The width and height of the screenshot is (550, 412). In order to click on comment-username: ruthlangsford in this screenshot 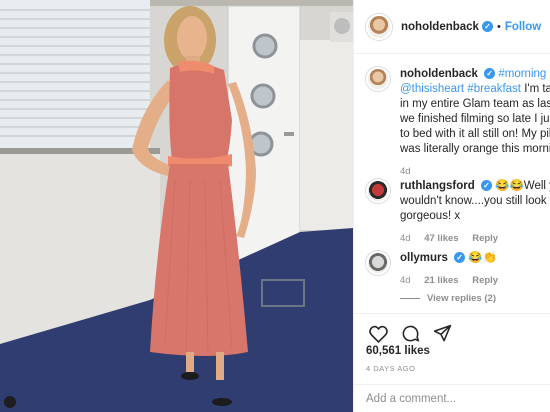, I will do `click(437, 186)`.